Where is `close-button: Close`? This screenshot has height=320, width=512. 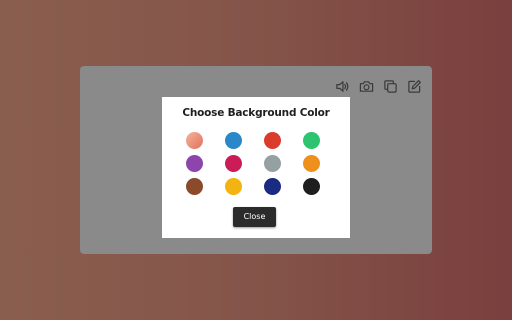 close-button: Close is located at coordinates (254, 217).